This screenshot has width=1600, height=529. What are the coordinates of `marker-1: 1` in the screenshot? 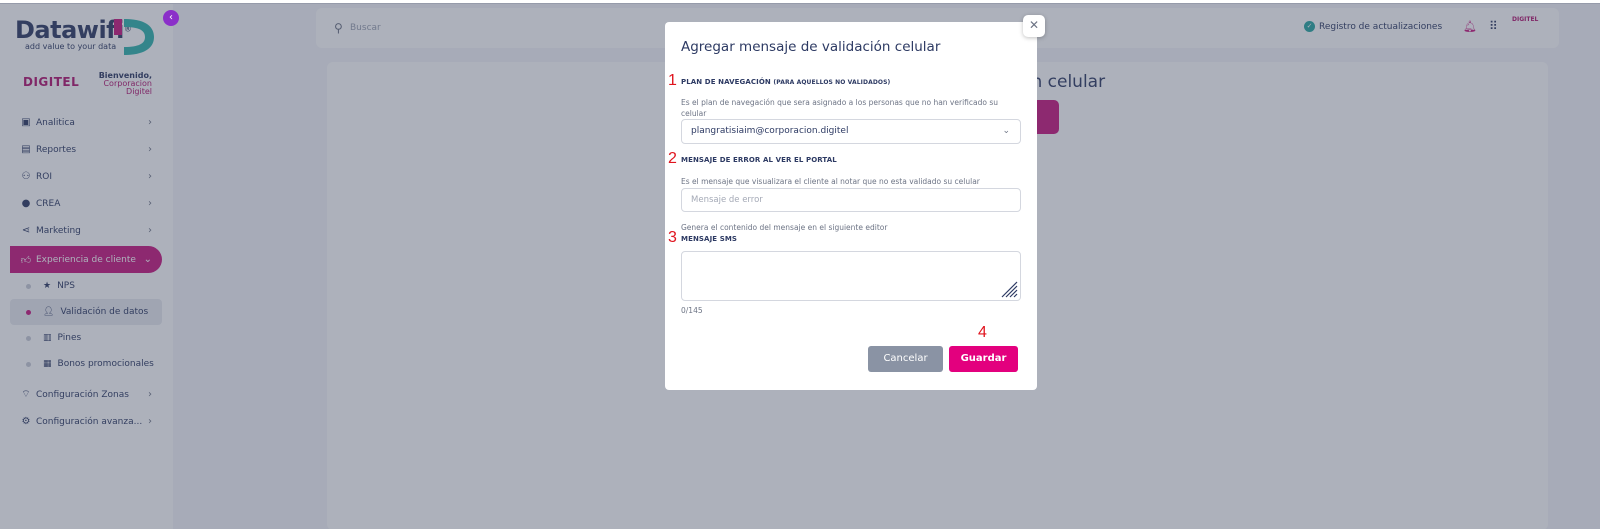 It's located at (672, 80).